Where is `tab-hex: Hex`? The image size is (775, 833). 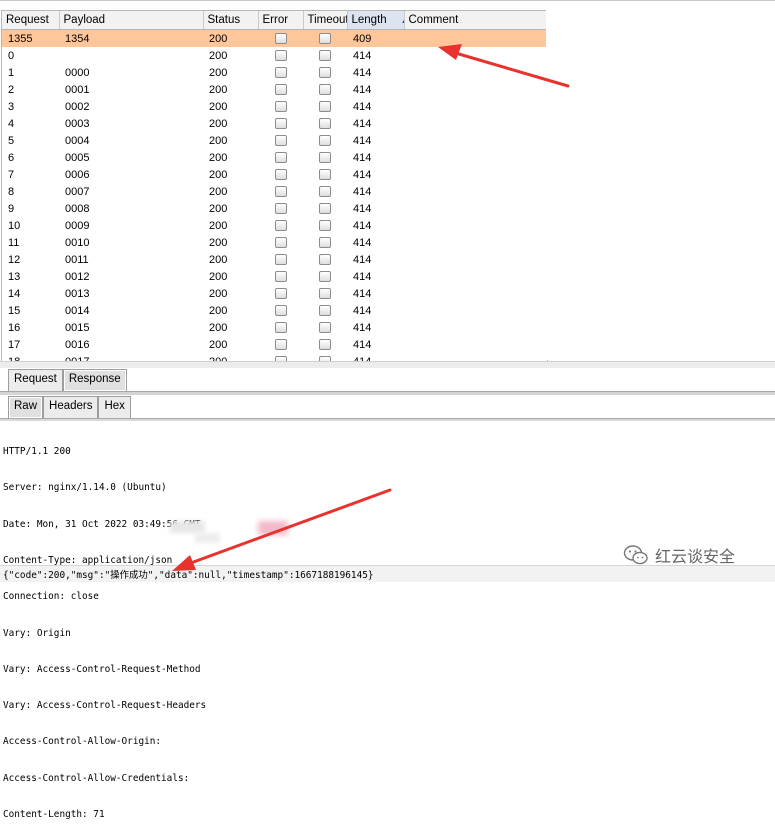
tab-hex: Hex is located at coordinates (114, 407).